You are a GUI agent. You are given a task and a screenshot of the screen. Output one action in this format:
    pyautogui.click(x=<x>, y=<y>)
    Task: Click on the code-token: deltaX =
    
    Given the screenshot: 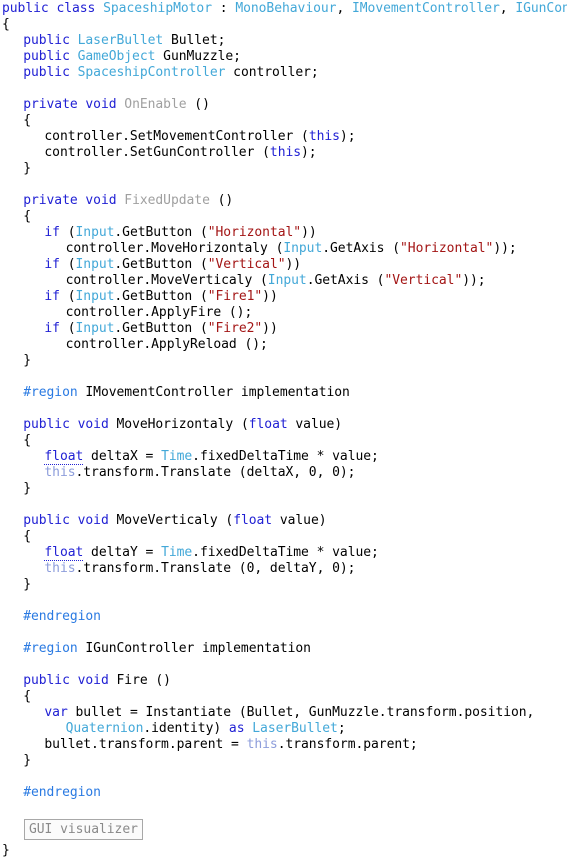 What is the action you would take?
    pyautogui.click(x=122, y=456)
    